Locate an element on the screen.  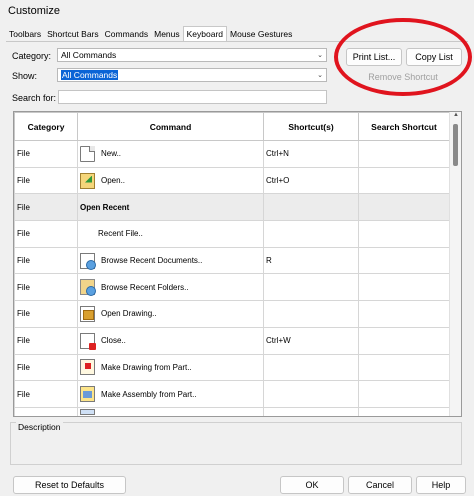
table-row: File Open.. Ctrl+O is located at coordinates (232, 180).